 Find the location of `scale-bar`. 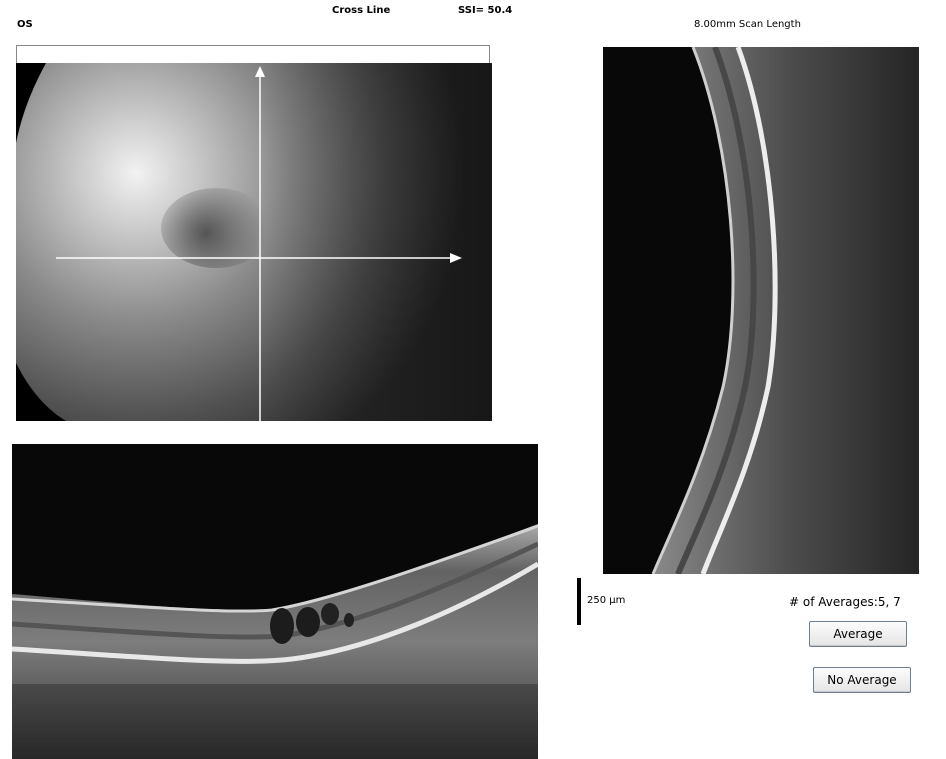

scale-bar is located at coordinates (579, 601).